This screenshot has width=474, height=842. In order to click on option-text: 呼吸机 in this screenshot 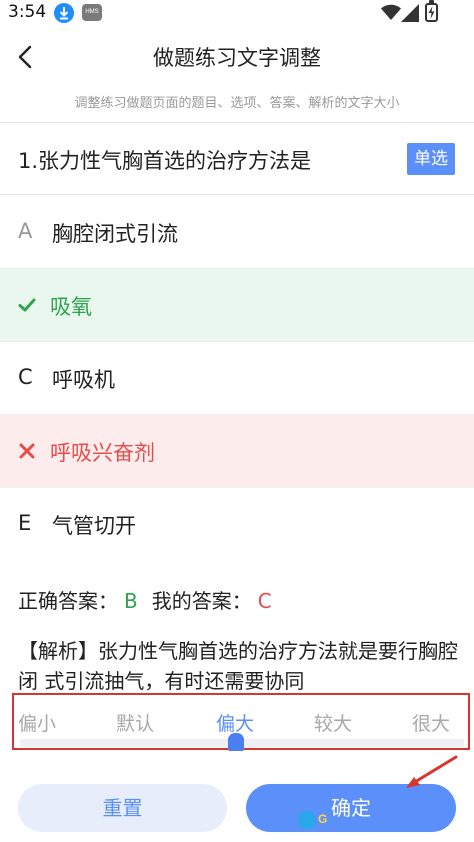, I will do `click(83, 380)`.